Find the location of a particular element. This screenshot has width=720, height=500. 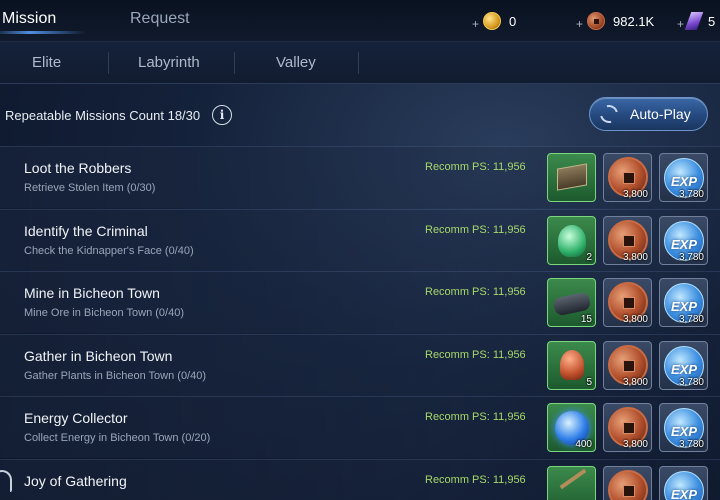

mission-title: Mine in Bicheon Town is located at coordinates (92, 293).